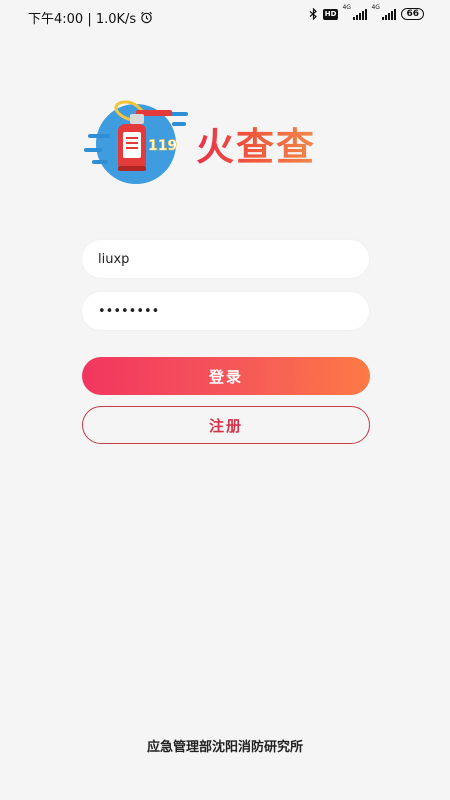  What do you see at coordinates (346, 7) in the screenshot?
I see `network-type-1: 4G` at bounding box center [346, 7].